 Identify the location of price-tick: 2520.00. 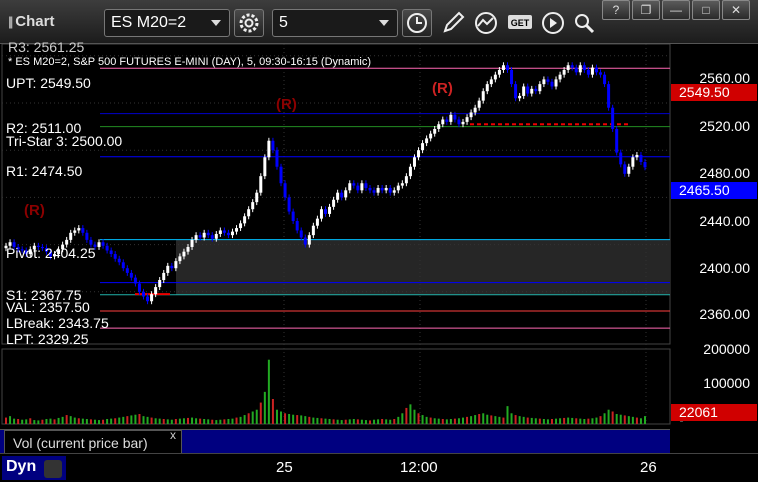
(724, 126).